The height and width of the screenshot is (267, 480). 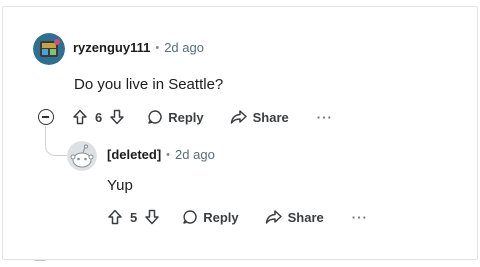 I want to click on reply-actions: 5 Reply Share ···, so click(x=237, y=217).